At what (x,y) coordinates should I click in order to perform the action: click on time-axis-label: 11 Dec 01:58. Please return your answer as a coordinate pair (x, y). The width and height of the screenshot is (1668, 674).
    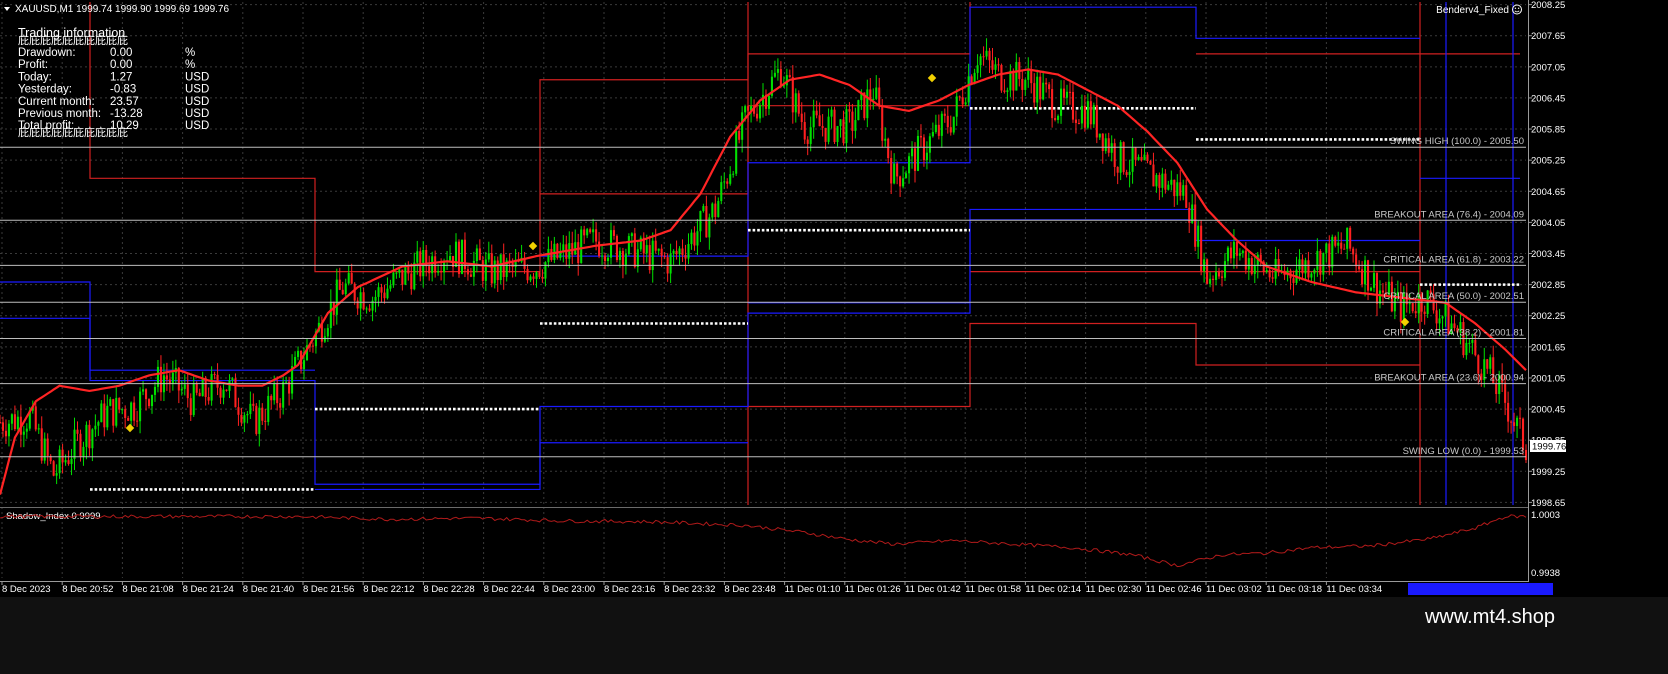
    Looking at the image, I should click on (993, 589).